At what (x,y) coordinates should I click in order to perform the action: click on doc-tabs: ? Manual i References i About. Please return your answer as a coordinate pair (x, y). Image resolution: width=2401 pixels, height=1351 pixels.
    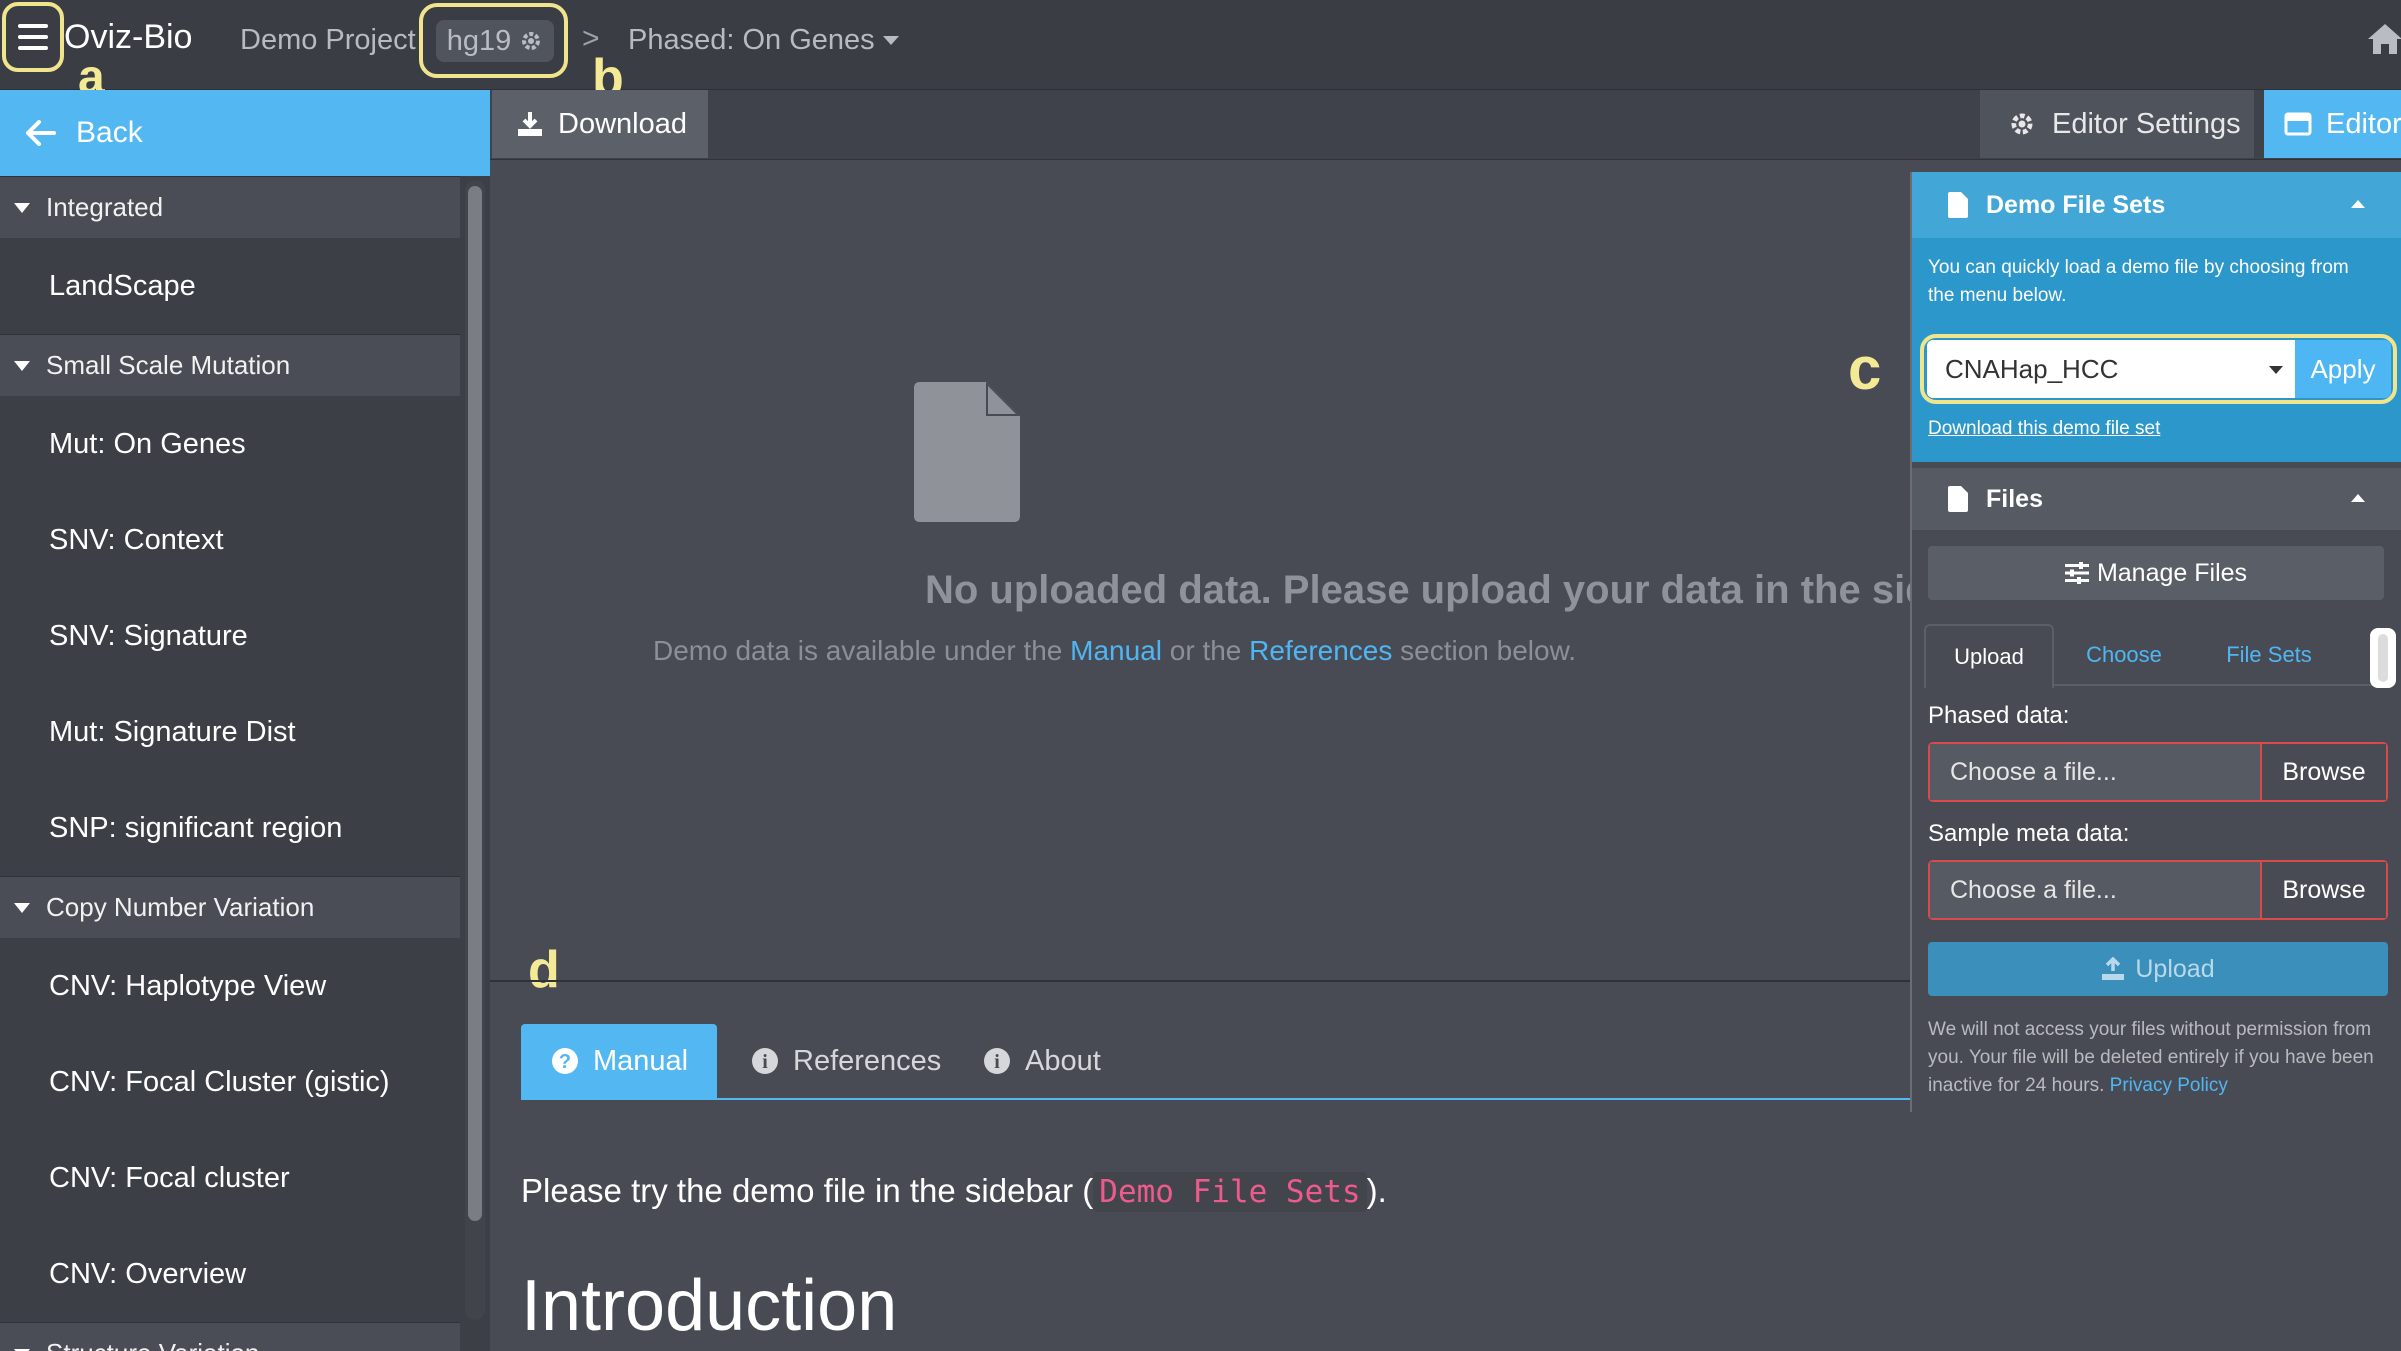
    Looking at the image, I should click on (1215, 1062).